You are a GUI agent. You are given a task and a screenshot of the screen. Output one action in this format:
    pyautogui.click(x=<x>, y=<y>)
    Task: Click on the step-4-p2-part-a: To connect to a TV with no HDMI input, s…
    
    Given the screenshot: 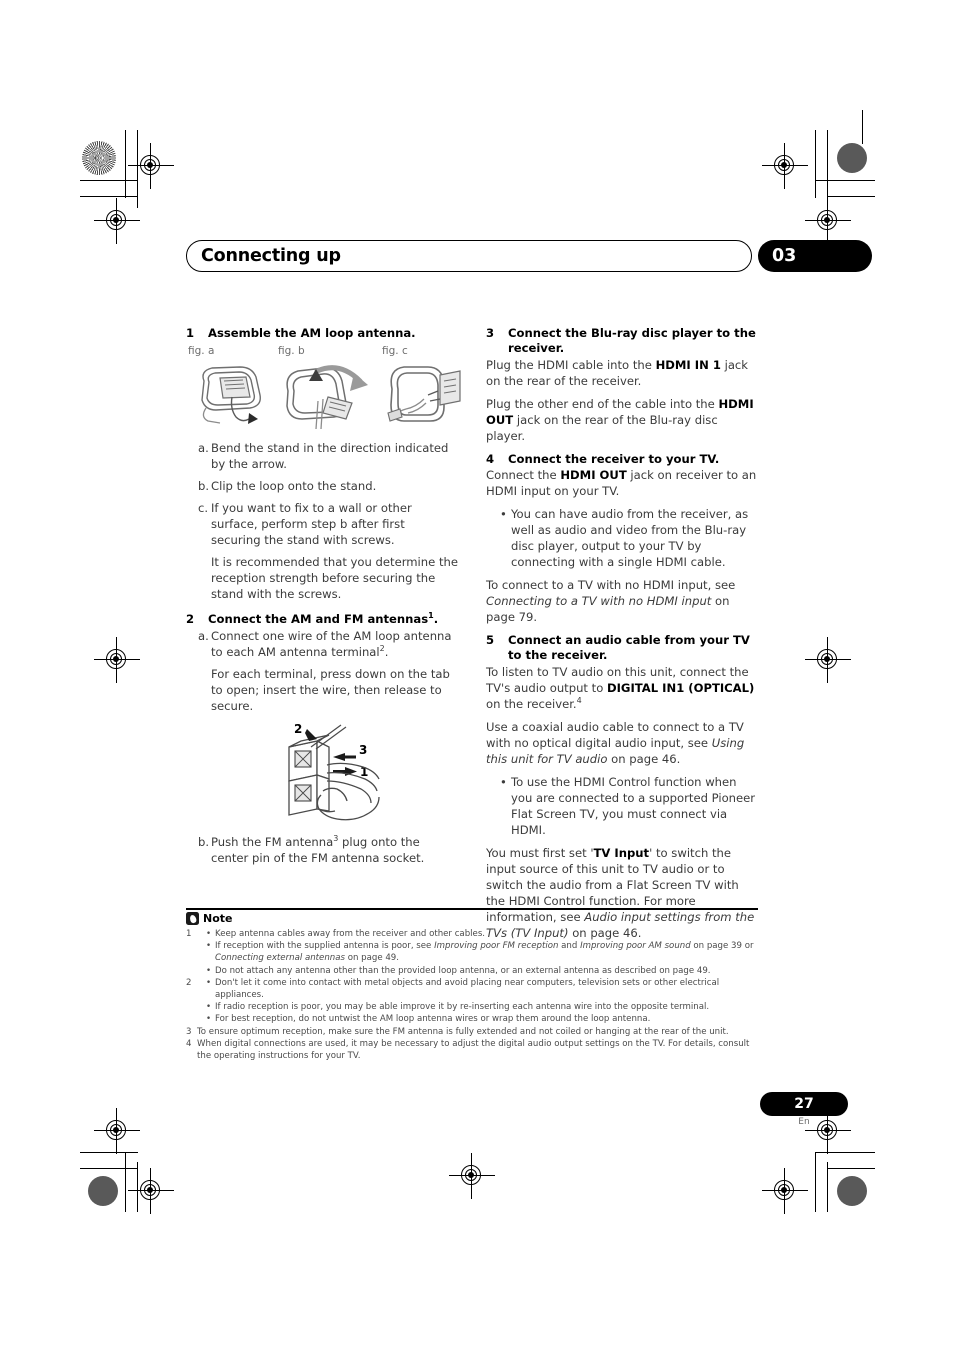 What is the action you would take?
    pyautogui.click(x=611, y=585)
    